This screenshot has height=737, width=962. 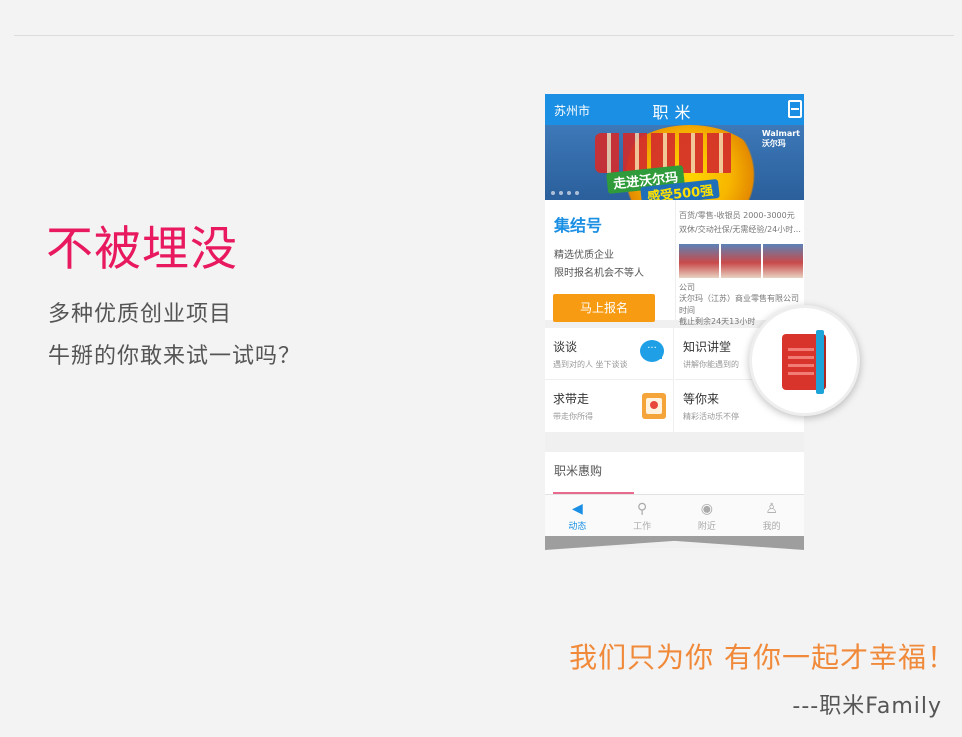 I want to click on app-bar: 苏州市 职米, so click(x=674, y=109).